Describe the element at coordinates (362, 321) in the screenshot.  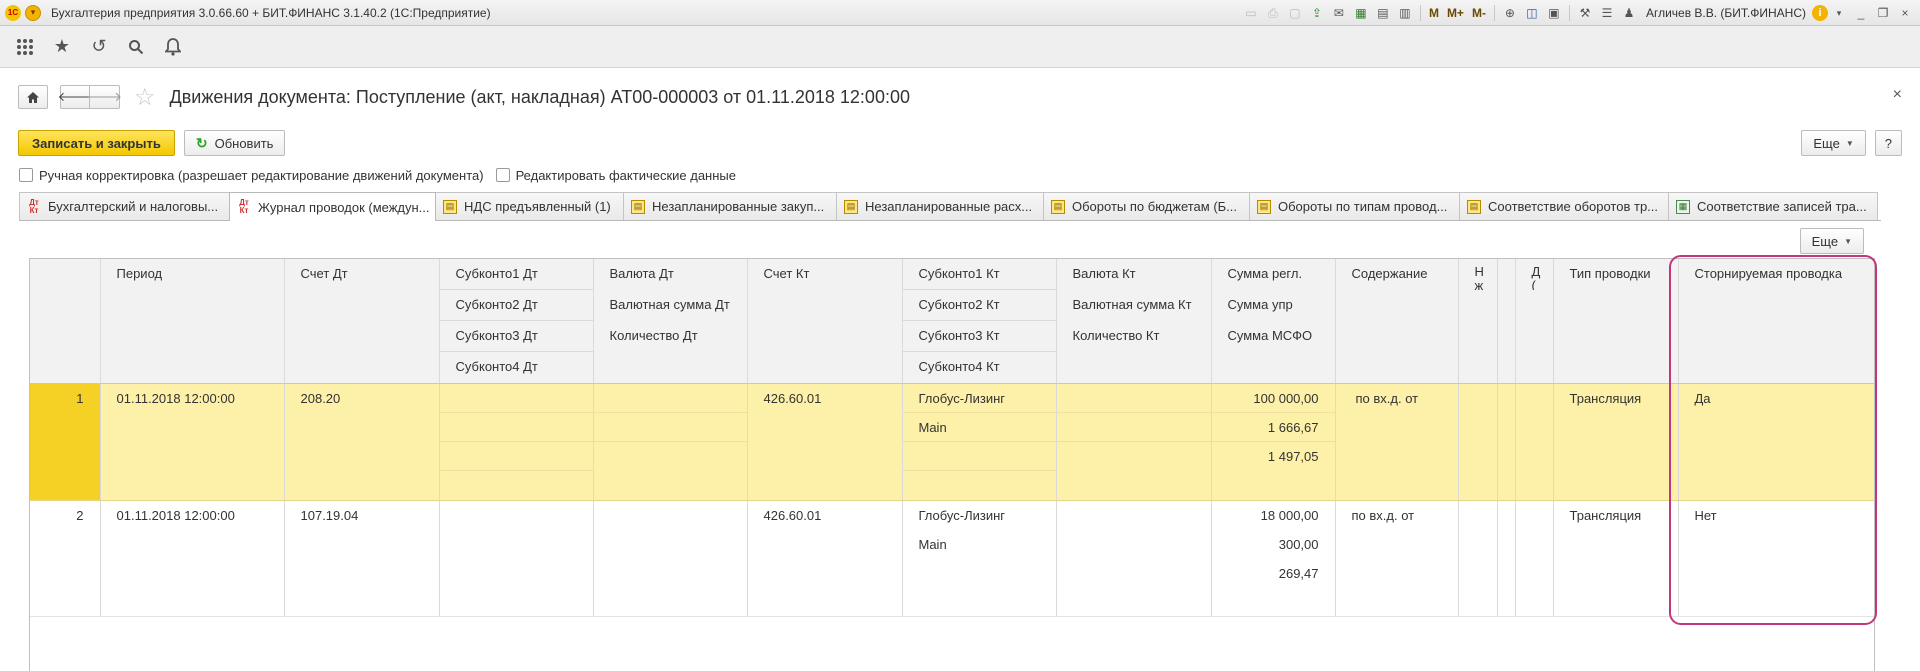
I see `col-account-dt: Счет Дт` at that location.